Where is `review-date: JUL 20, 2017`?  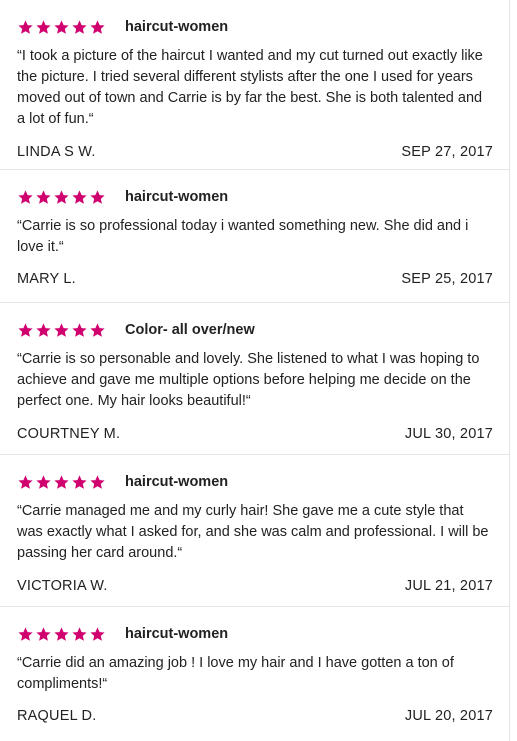
review-date: JUL 20, 2017 is located at coordinates (448, 716).